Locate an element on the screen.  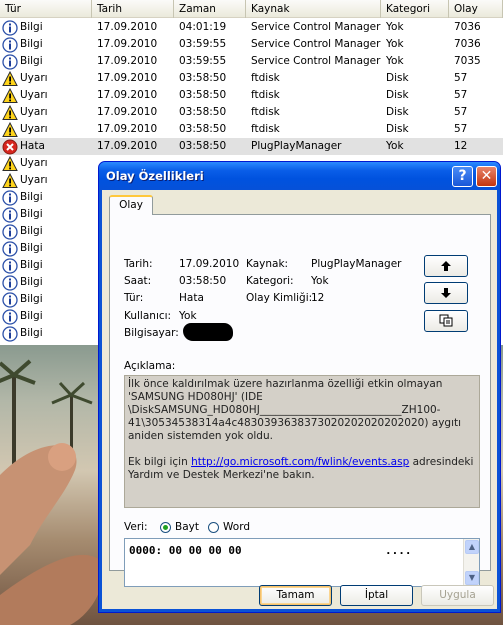
type-label: Tür: is located at coordinates (134, 298).